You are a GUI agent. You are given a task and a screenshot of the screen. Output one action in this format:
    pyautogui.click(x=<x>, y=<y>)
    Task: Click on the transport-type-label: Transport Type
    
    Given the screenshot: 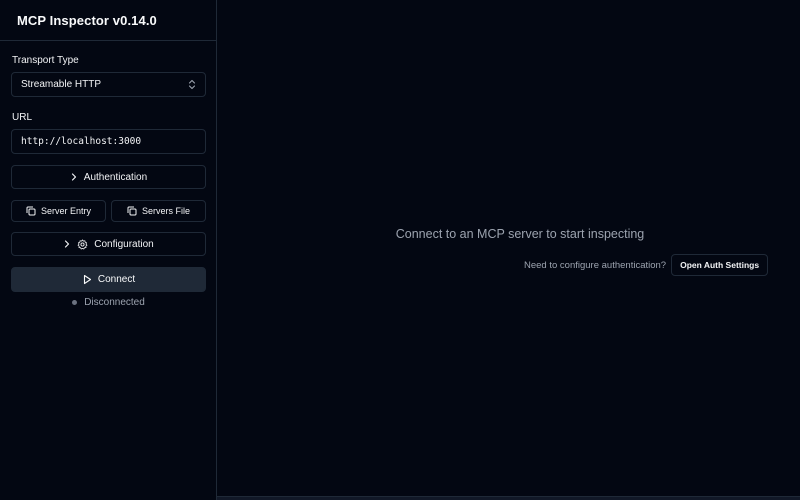 What is the action you would take?
    pyautogui.click(x=45, y=60)
    